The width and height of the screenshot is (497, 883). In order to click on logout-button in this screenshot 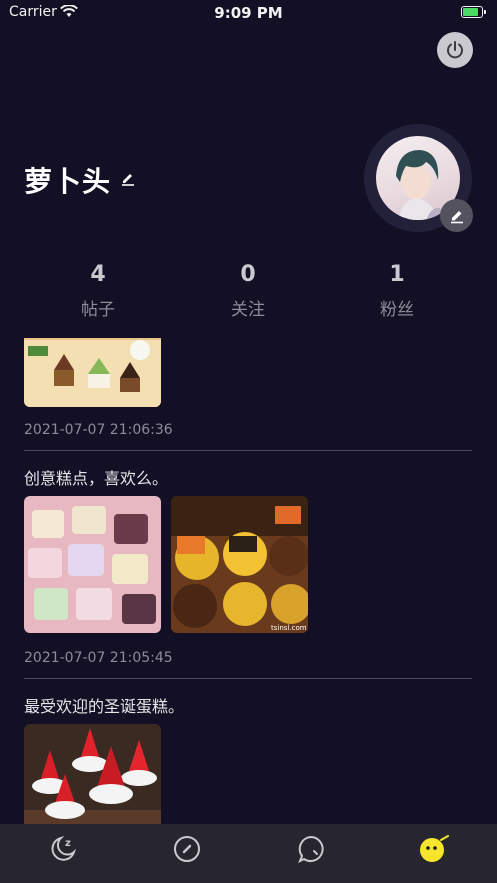, I will do `click(455, 50)`.